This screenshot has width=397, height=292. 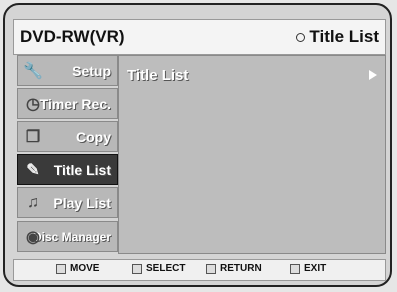 I want to click on sidebar-item-title-list: ✎ Title List, so click(x=67, y=169).